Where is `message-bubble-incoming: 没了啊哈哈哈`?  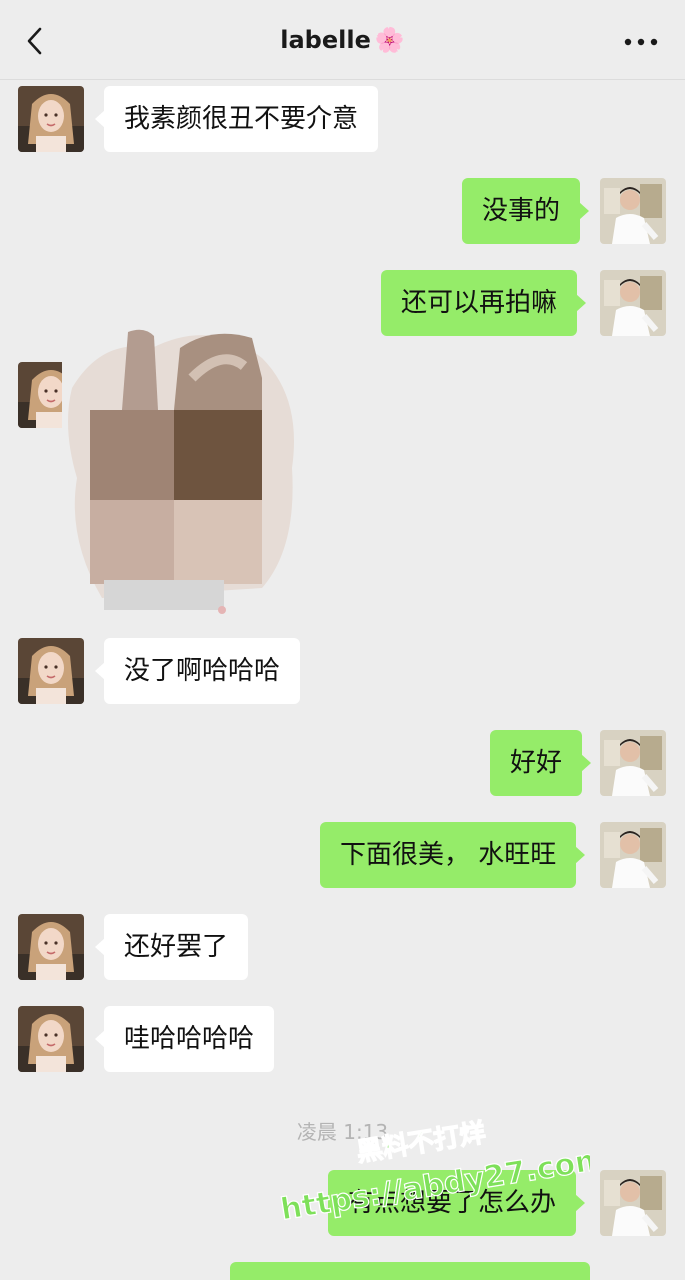 message-bubble-incoming: 没了啊哈哈哈 is located at coordinates (197, 671).